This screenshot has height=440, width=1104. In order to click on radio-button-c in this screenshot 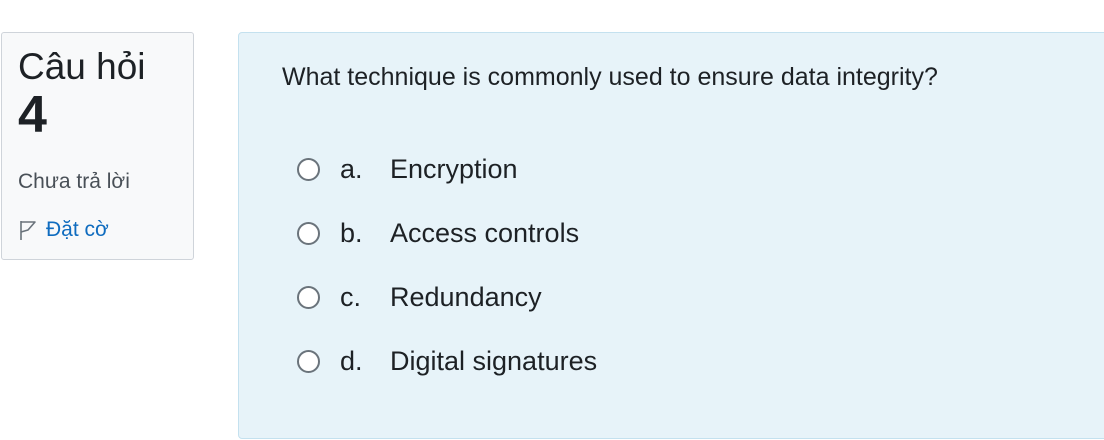, I will do `click(308, 297)`.